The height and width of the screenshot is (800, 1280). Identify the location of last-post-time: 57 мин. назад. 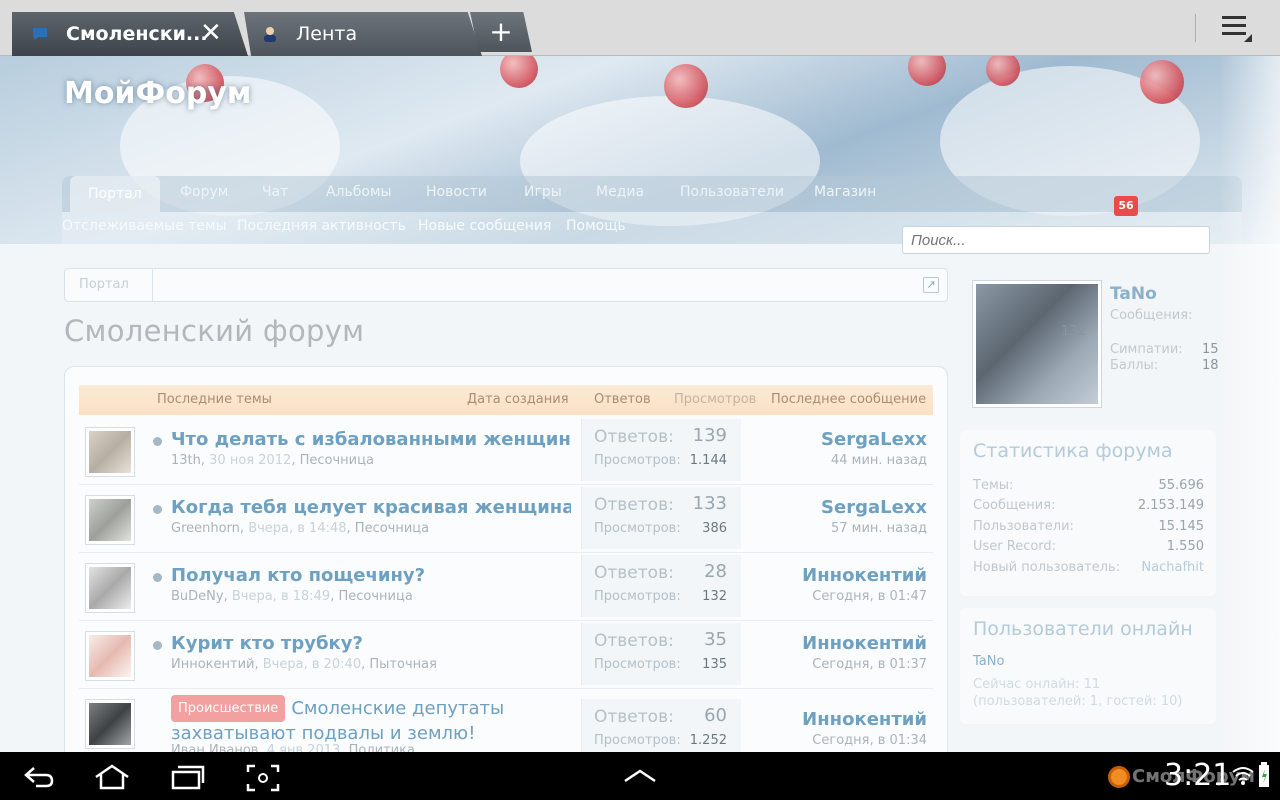
(879, 528).